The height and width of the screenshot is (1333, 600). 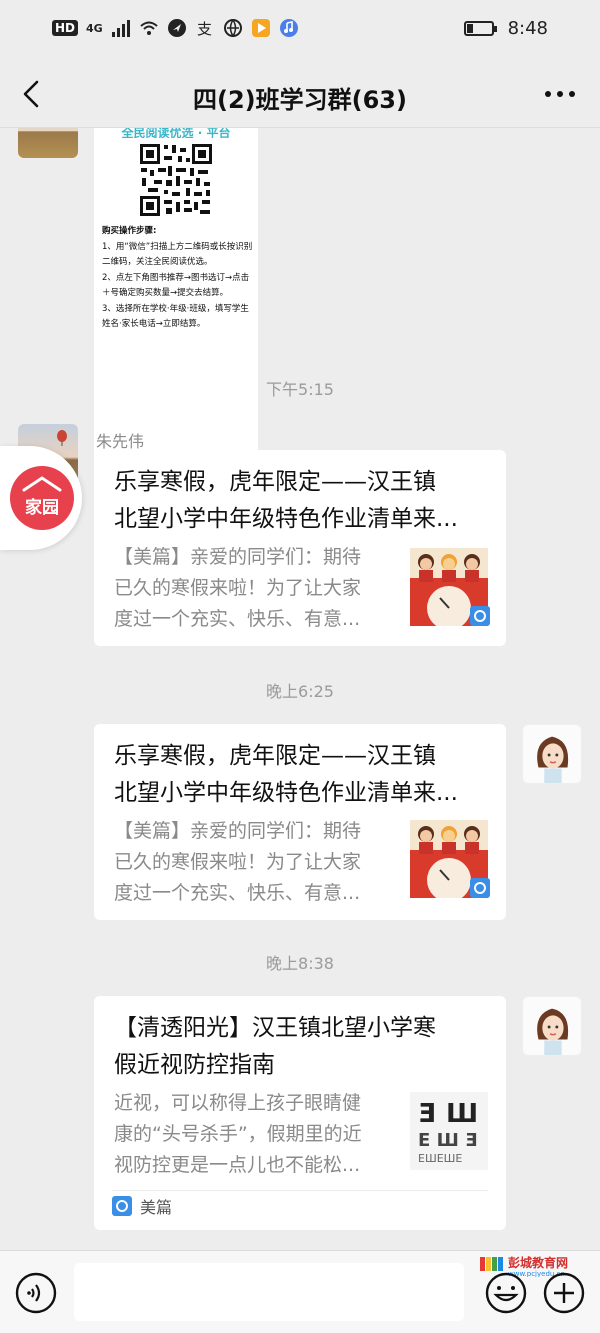 What do you see at coordinates (260, 28) in the screenshot?
I see `video-app-icon` at bounding box center [260, 28].